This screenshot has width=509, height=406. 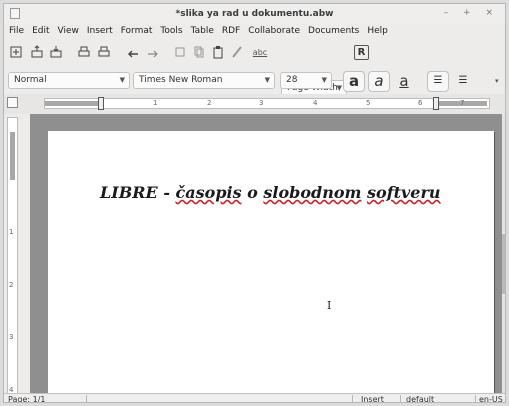 What do you see at coordinates (438, 81) in the screenshot?
I see `align-left-icon: ☰` at bounding box center [438, 81].